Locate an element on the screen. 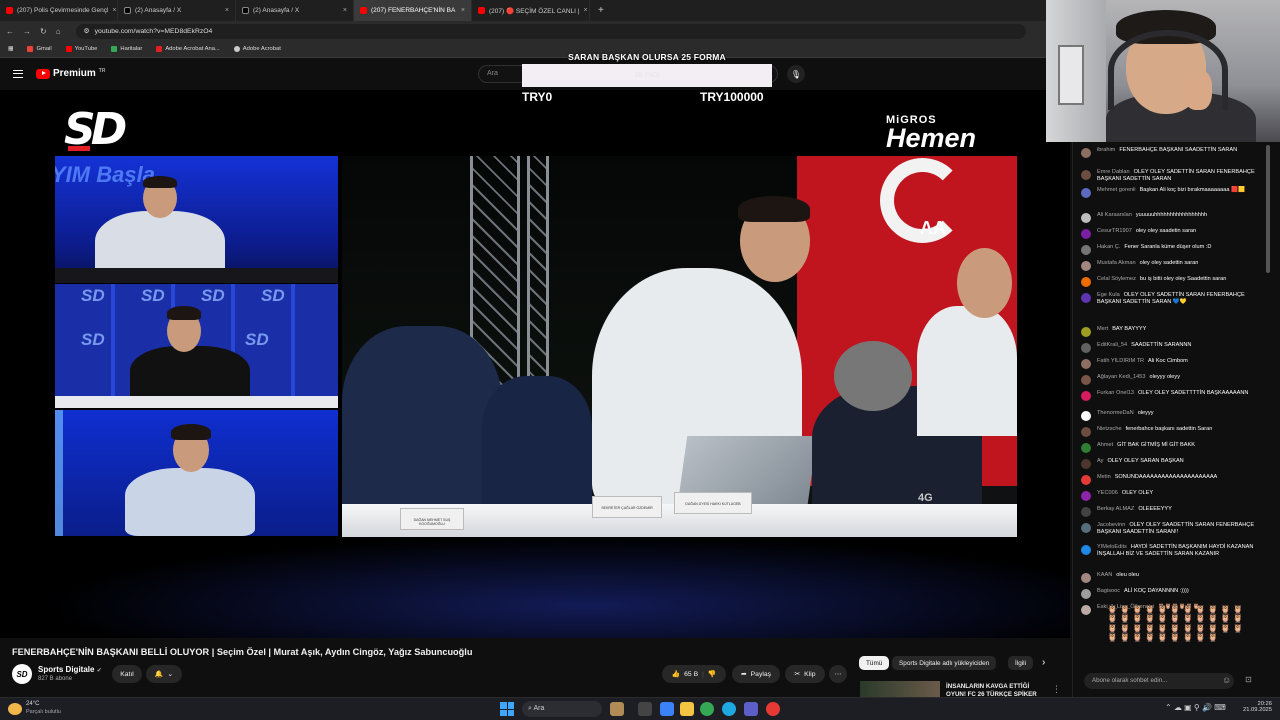  chip-from-uploader: Sports Digitale adlı yükleyiciden is located at coordinates (944, 663).